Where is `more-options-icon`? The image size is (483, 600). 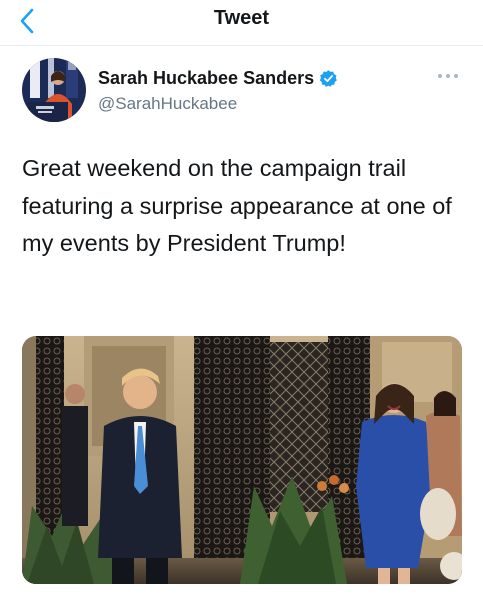
more-options-icon is located at coordinates (448, 76).